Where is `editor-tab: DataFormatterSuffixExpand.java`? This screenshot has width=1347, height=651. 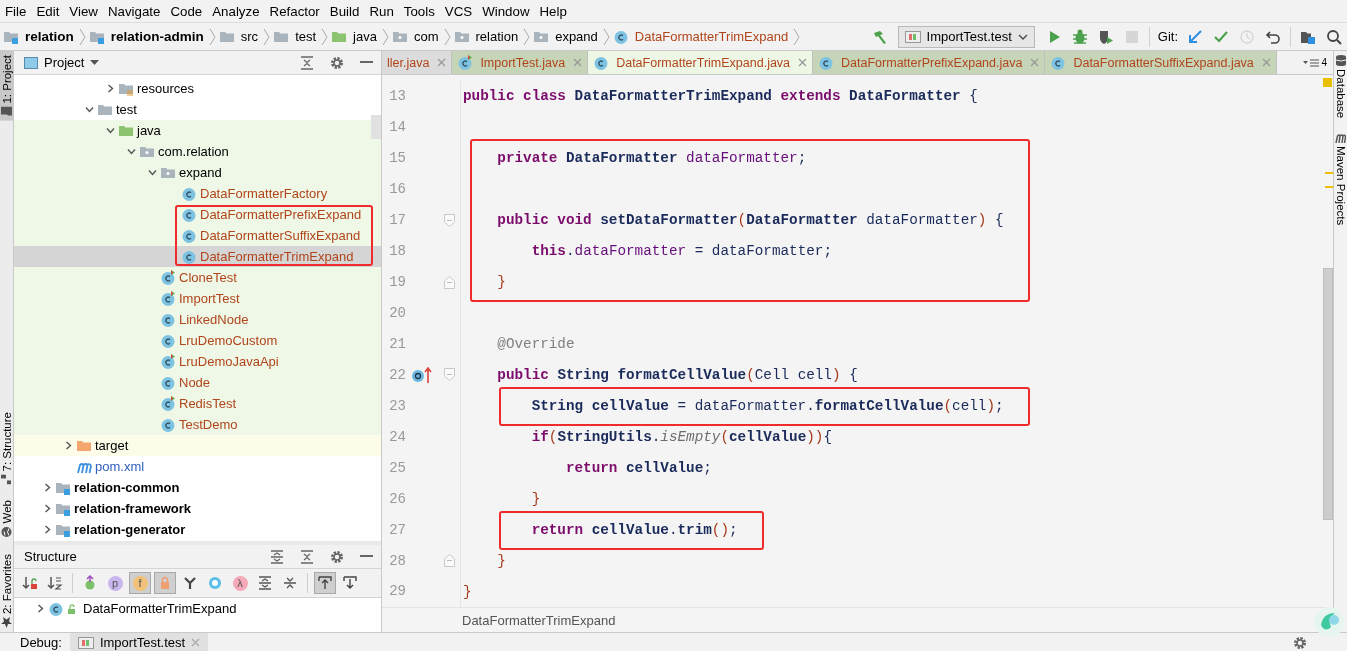
editor-tab: DataFormatterSuffixExpand.java is located at coordinates (1161, 62).